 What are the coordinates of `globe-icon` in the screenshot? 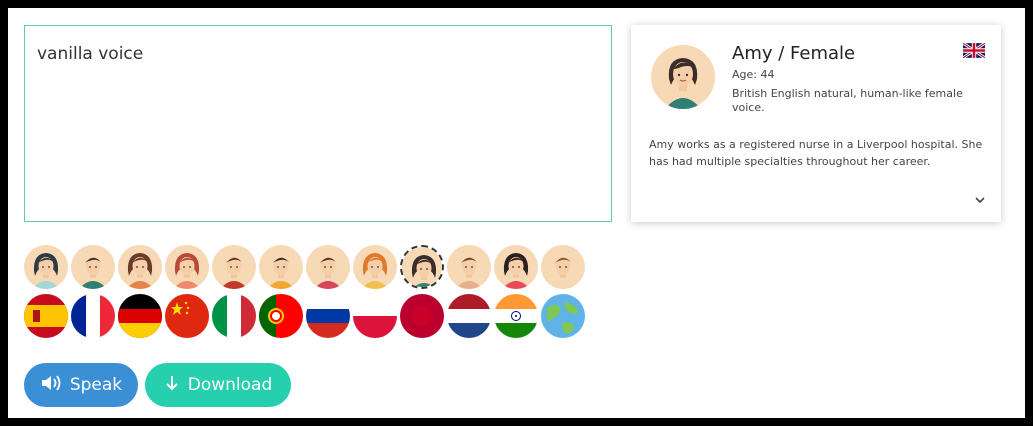 It's located at (563, 316).